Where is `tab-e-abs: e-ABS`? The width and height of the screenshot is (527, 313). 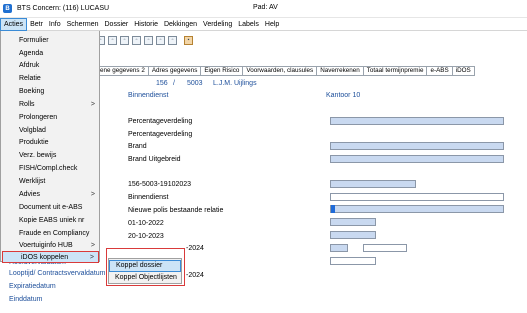
tab-e-abs: e-ABS is located at coordinates (440, 71).